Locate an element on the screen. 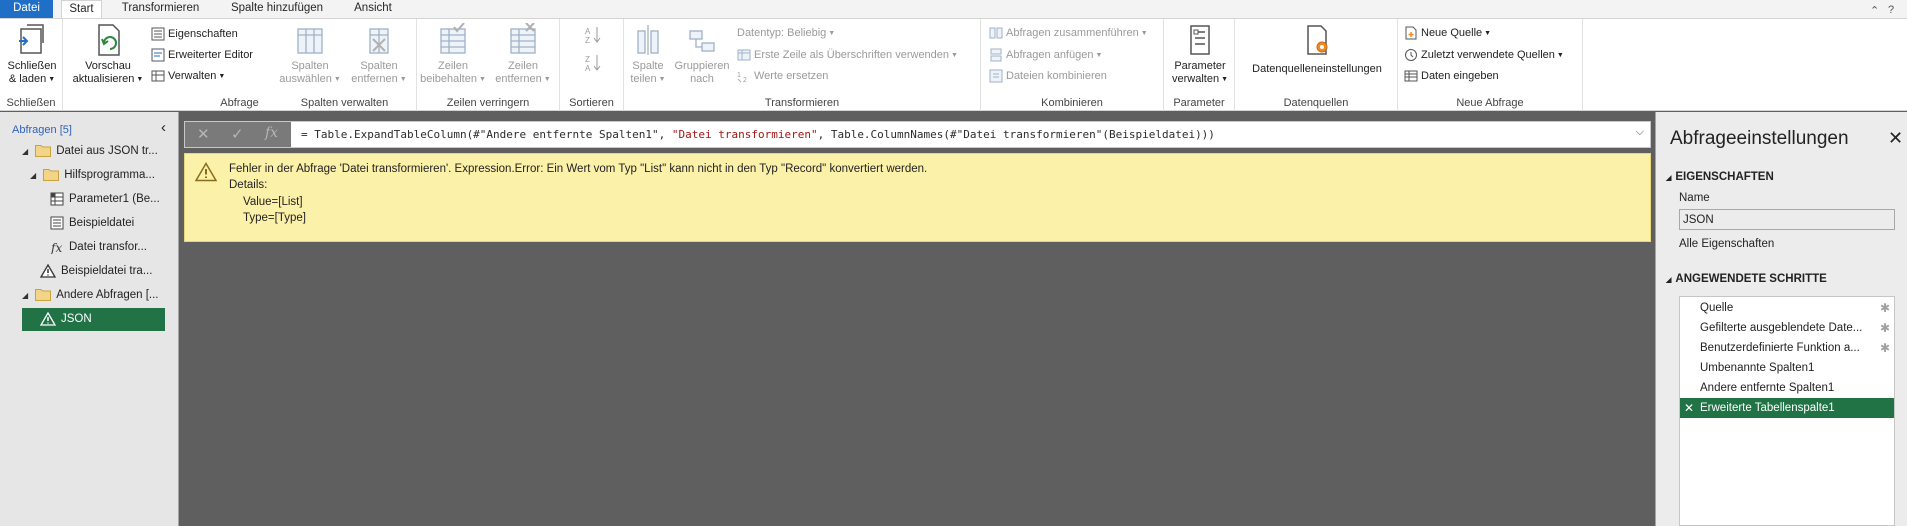  step-filtered-hidden-files: Gefilterte ausgeblendete Date... ✱ is located at coordinates (1787, 328).